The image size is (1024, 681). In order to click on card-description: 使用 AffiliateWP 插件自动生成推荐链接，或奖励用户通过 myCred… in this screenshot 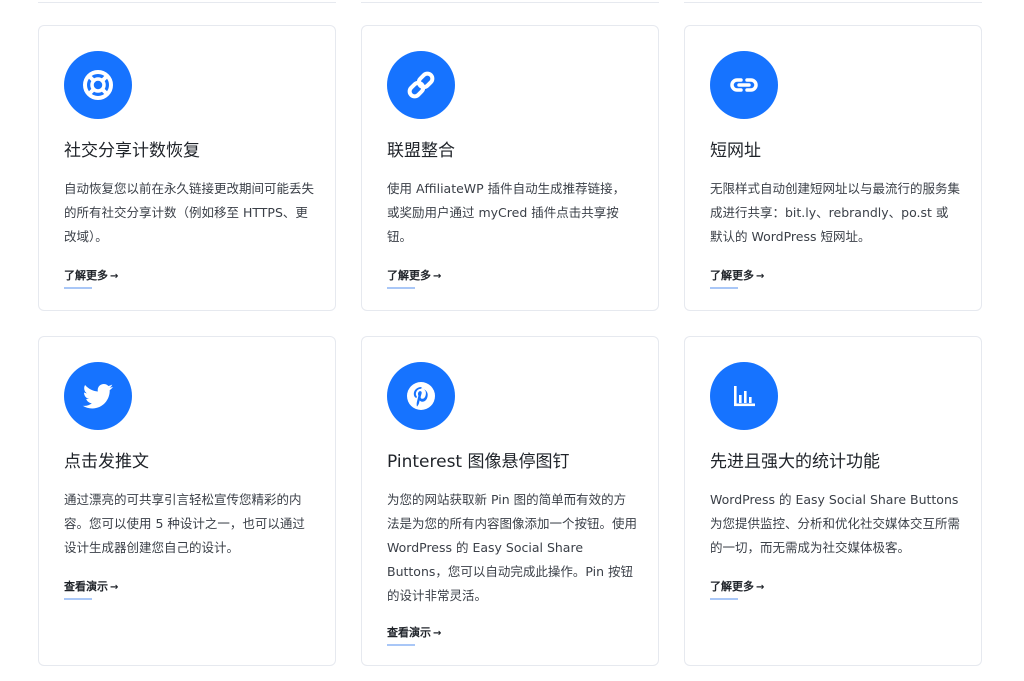, I will do `click(506, 212)`.